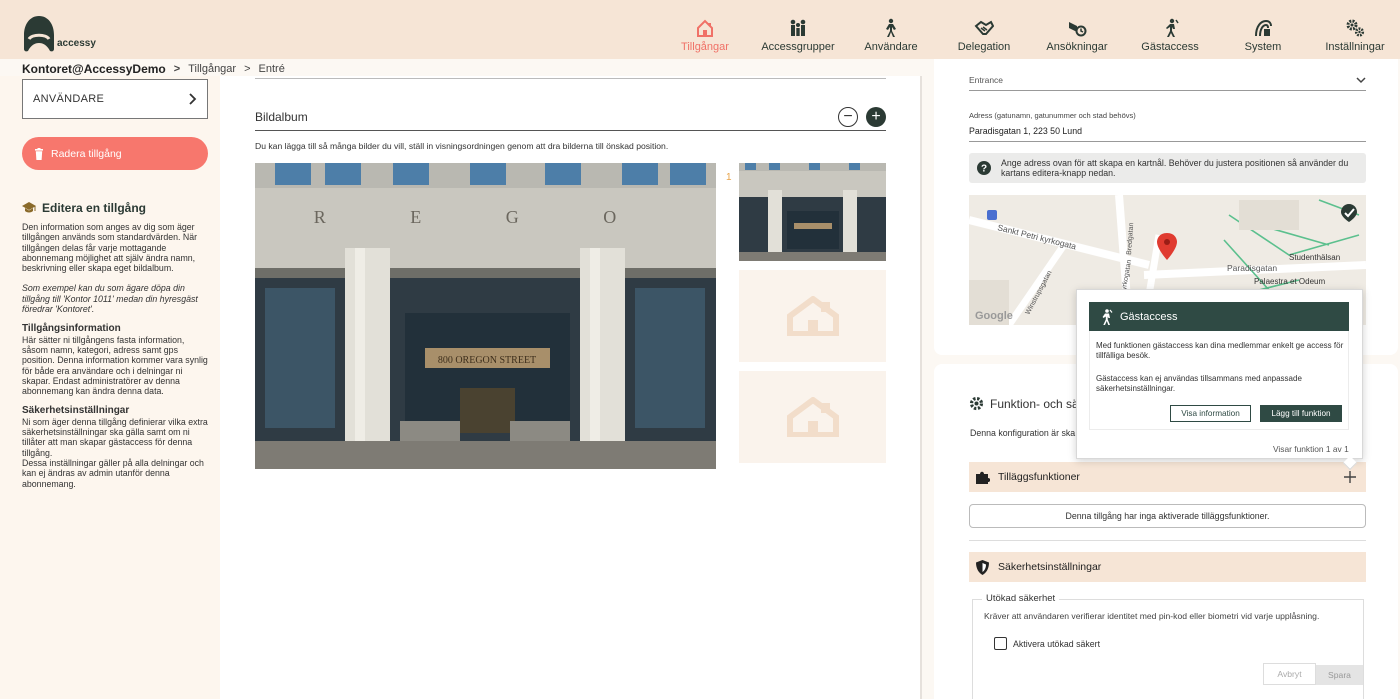 The image size is (1400, 699). What do you see at coordinates (984, 29) in the screenshot?
I see `nav-delegation: Delegation` at bounding box center [984, 29].